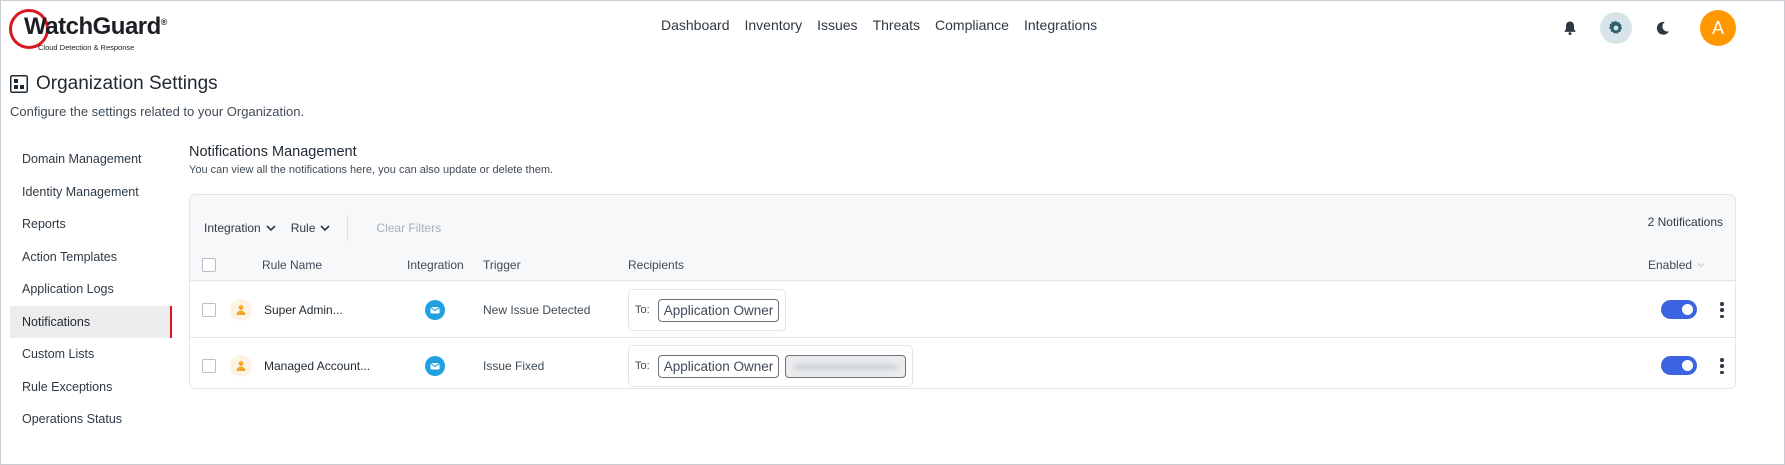 The width and height of the screenshot is (1785, 465). Describe the element at coordinates (127, 83) in the screenshot. I see `page-title-text: Organization Settings` at that location.